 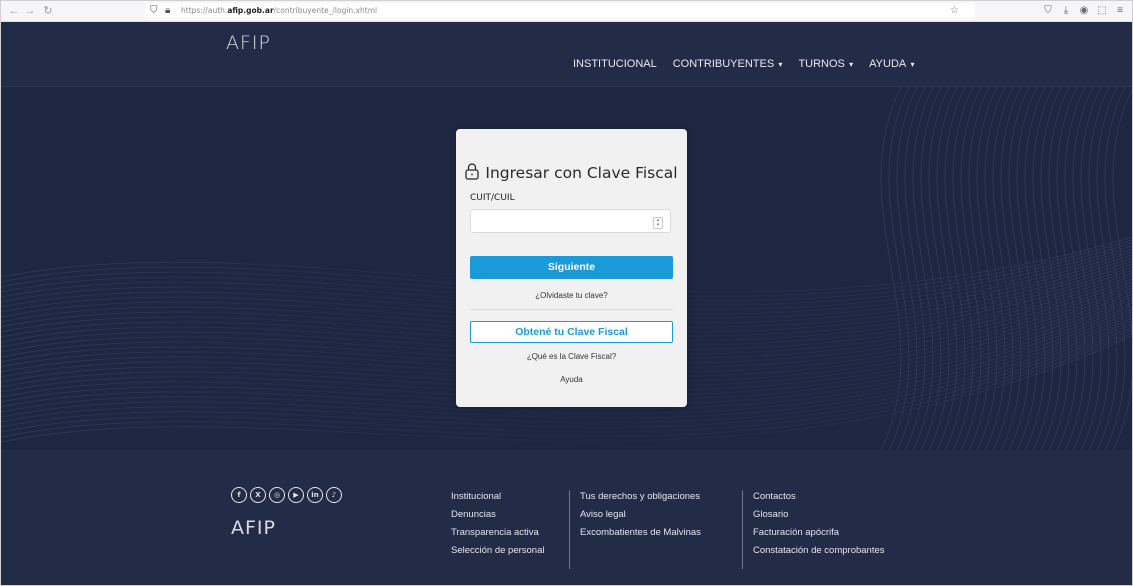 I want to click on account-icon: ◉, so click(x=1084, y=11).